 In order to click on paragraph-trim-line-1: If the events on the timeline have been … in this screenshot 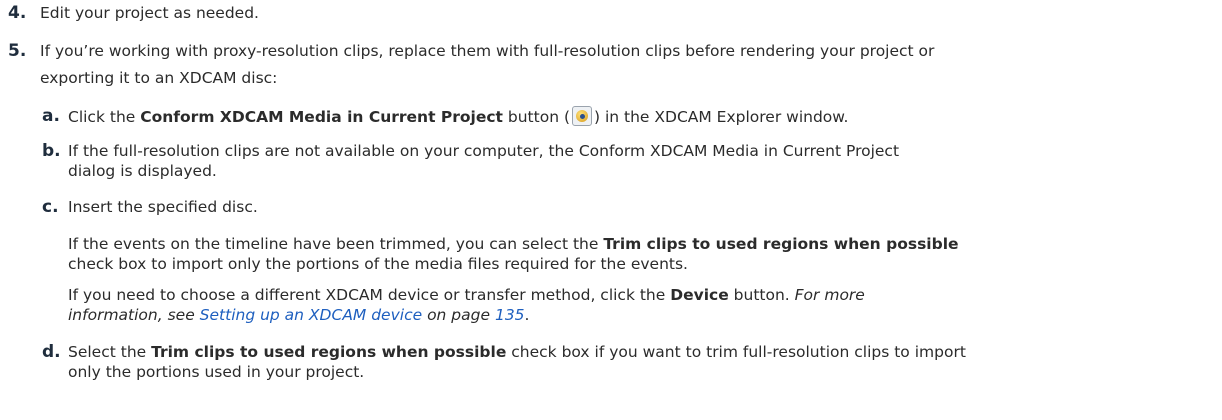, I will do `click(642, 244)`.